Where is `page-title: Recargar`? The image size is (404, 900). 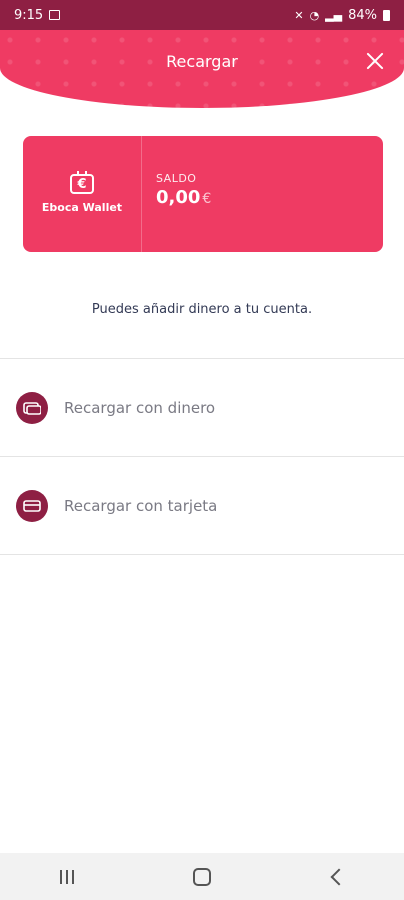
page-title: Recargar is located at coordinates (202, 61).